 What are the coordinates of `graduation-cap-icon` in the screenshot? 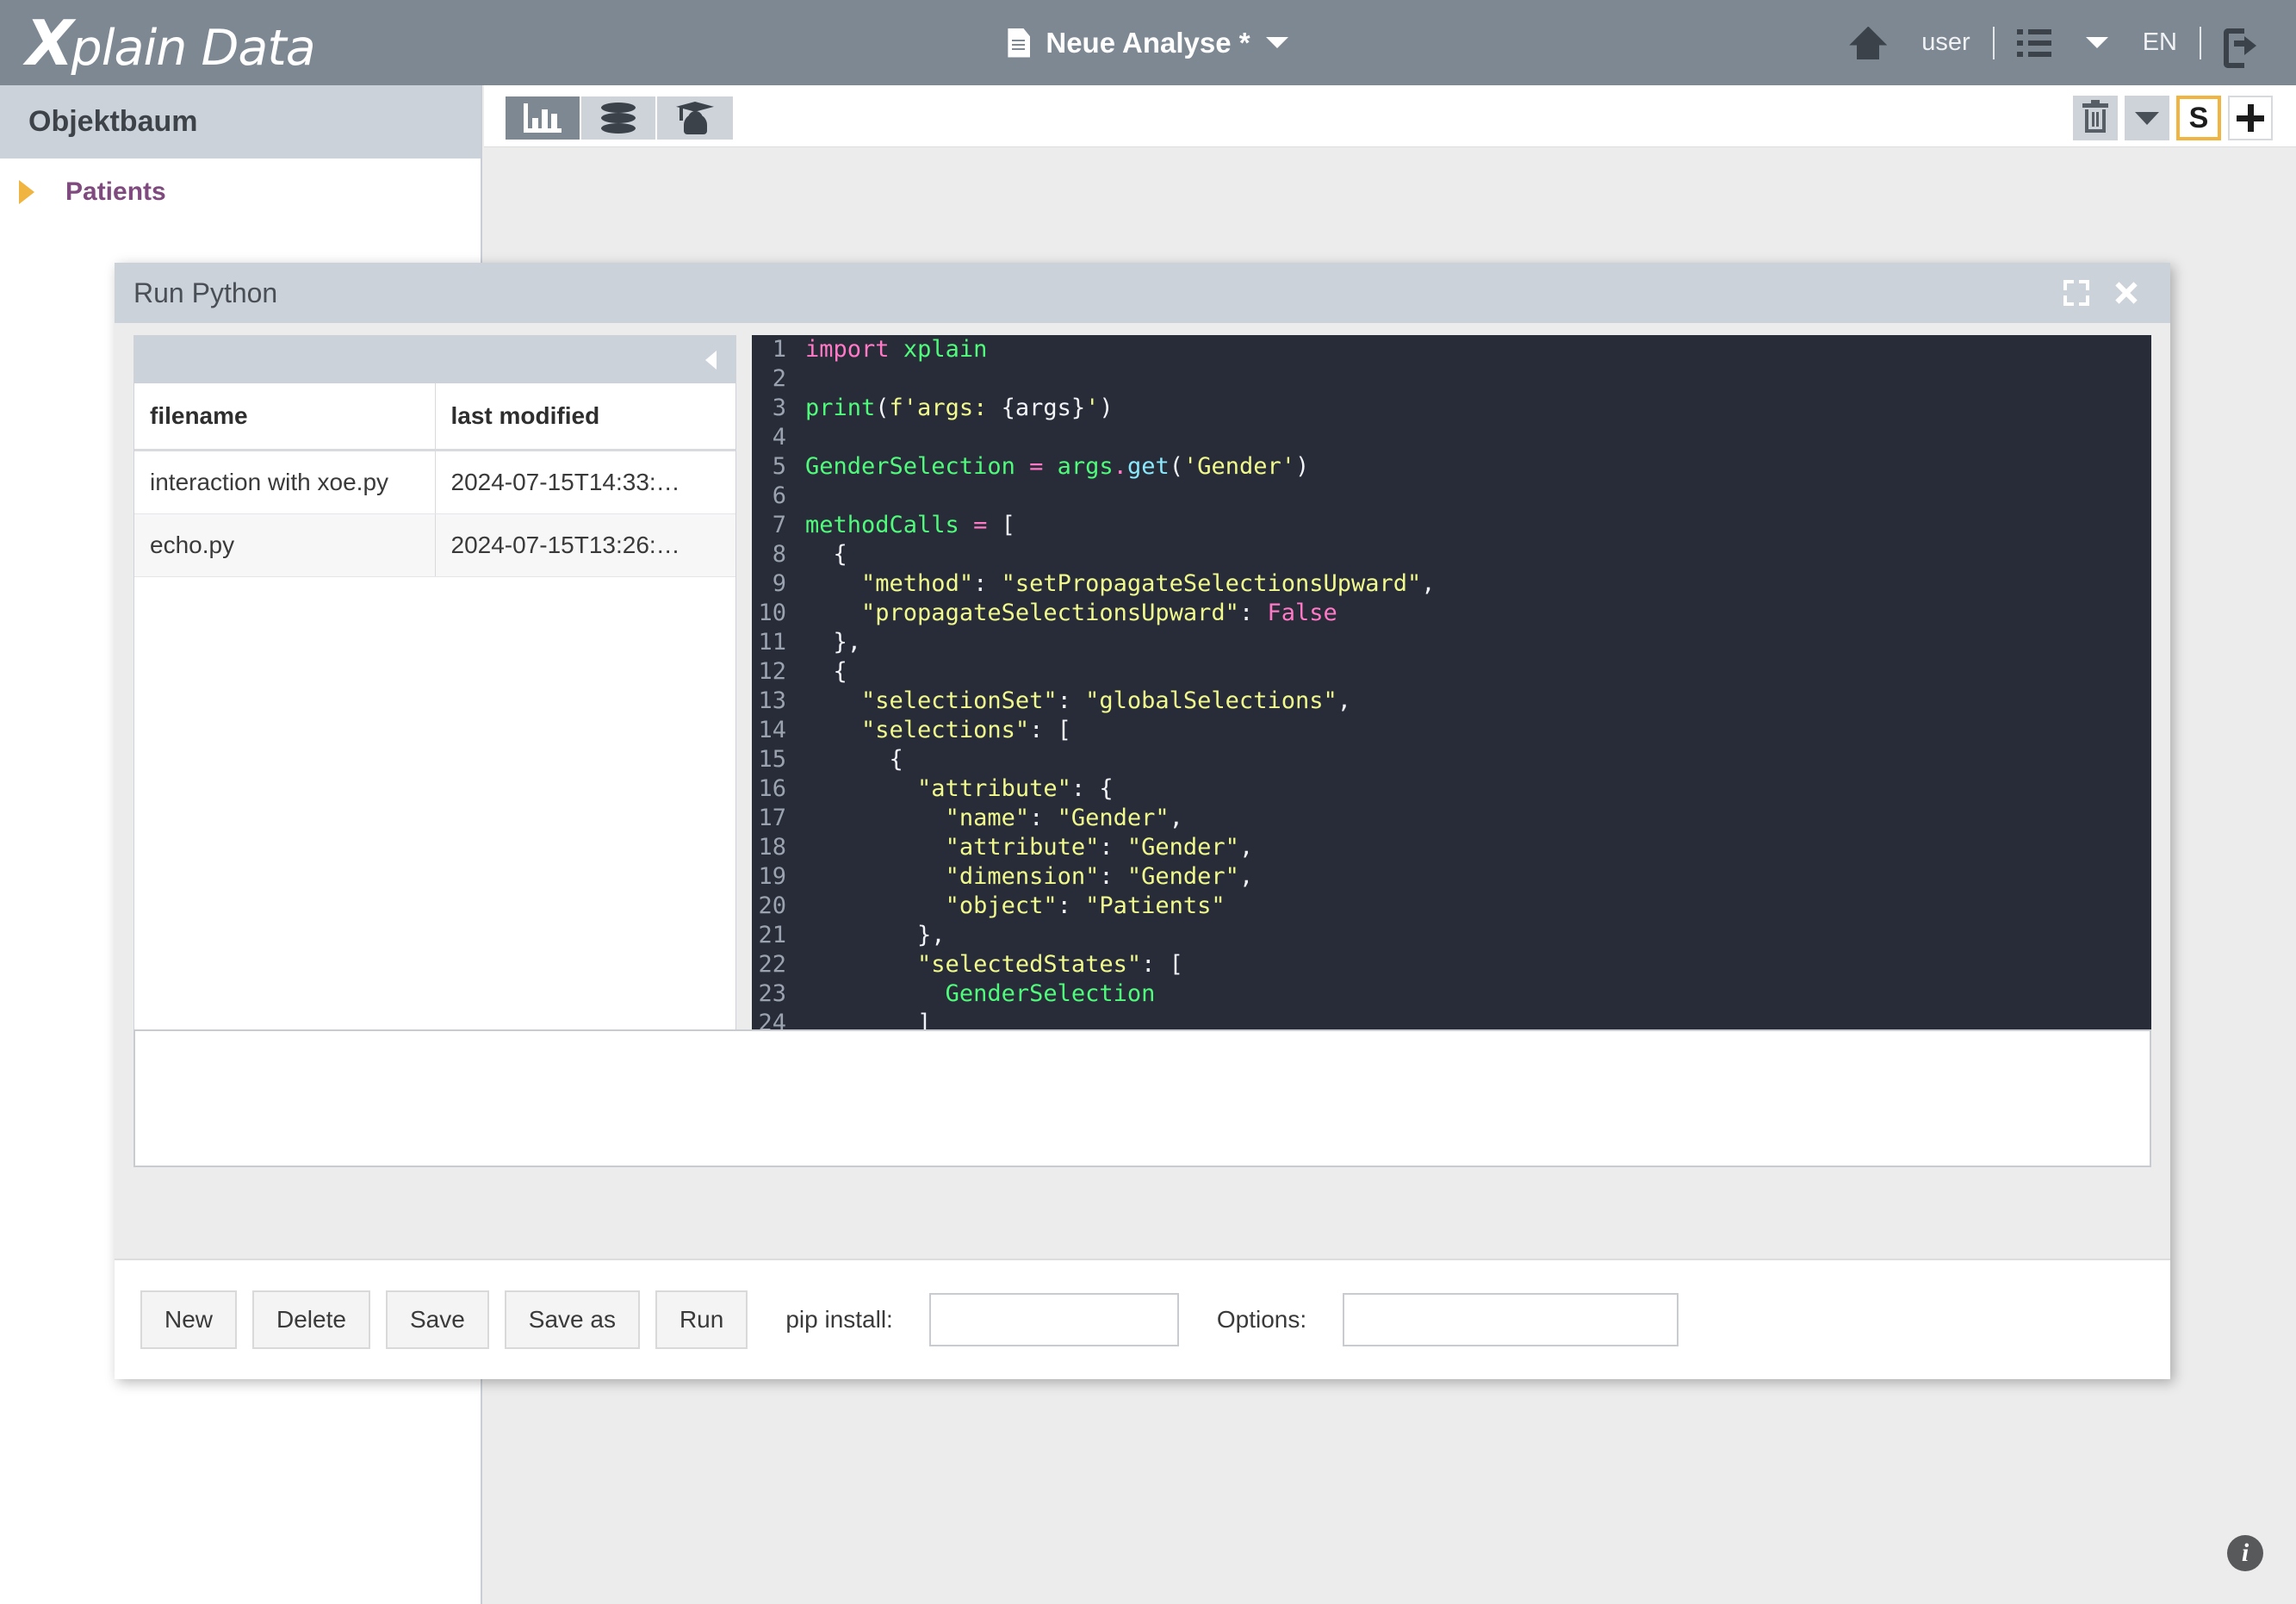 It's located at (695, 118).